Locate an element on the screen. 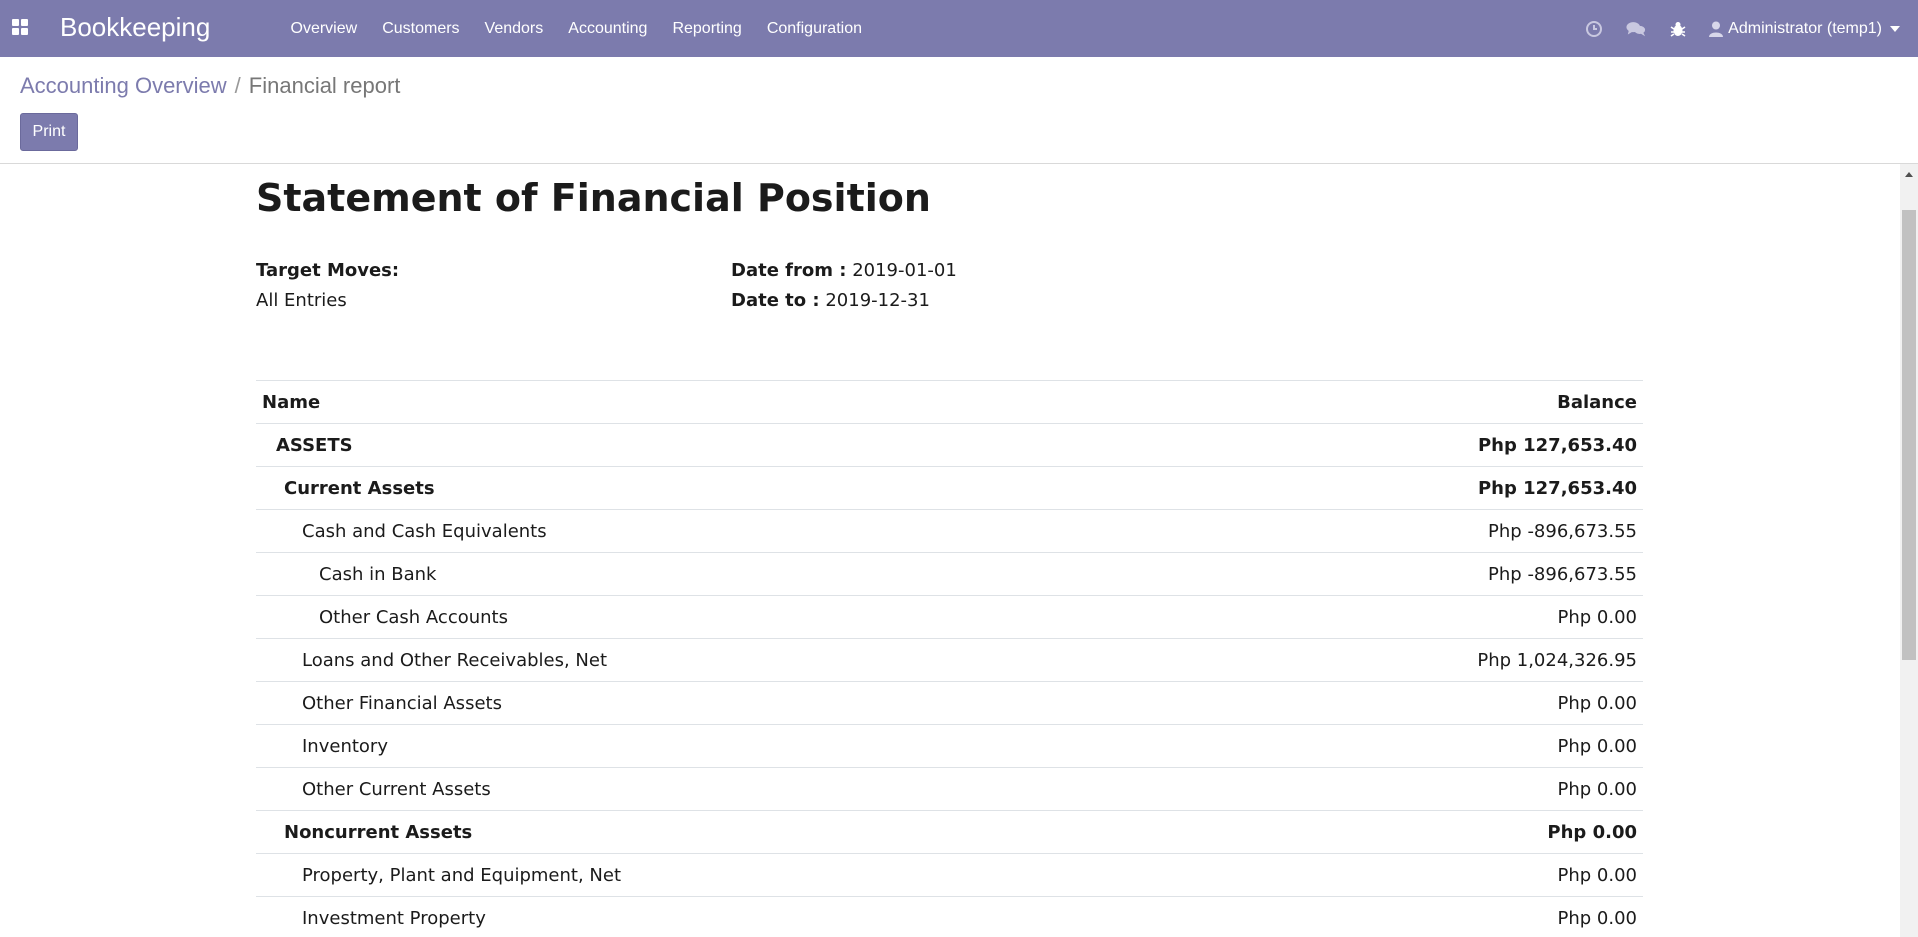 This screenshot has width=1918, height=937. row-account-name: Current Assets is located at coordinates (730, 488).